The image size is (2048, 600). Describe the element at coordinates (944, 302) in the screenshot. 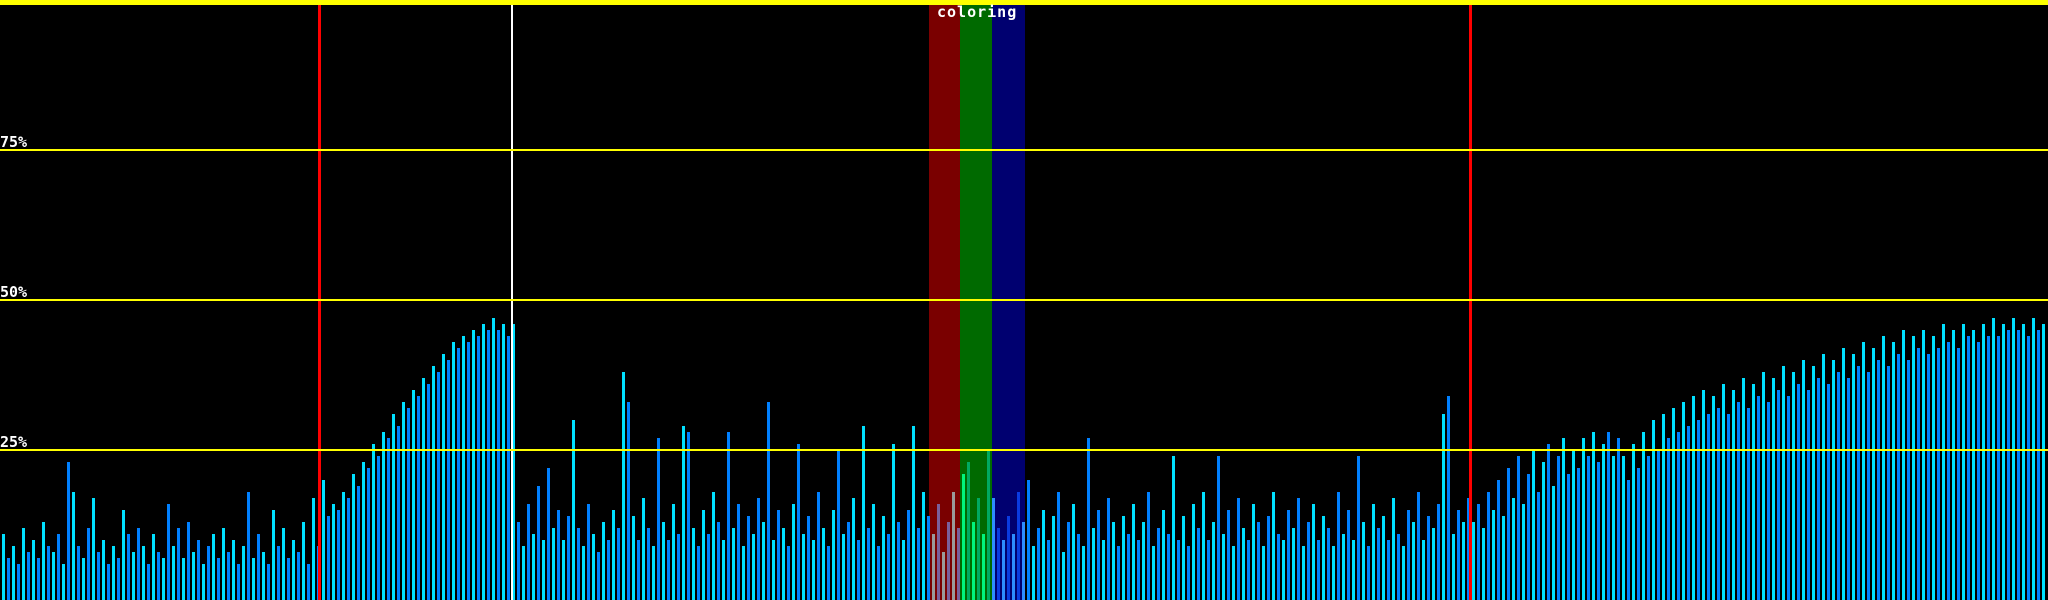

I see `red-band` at that location.